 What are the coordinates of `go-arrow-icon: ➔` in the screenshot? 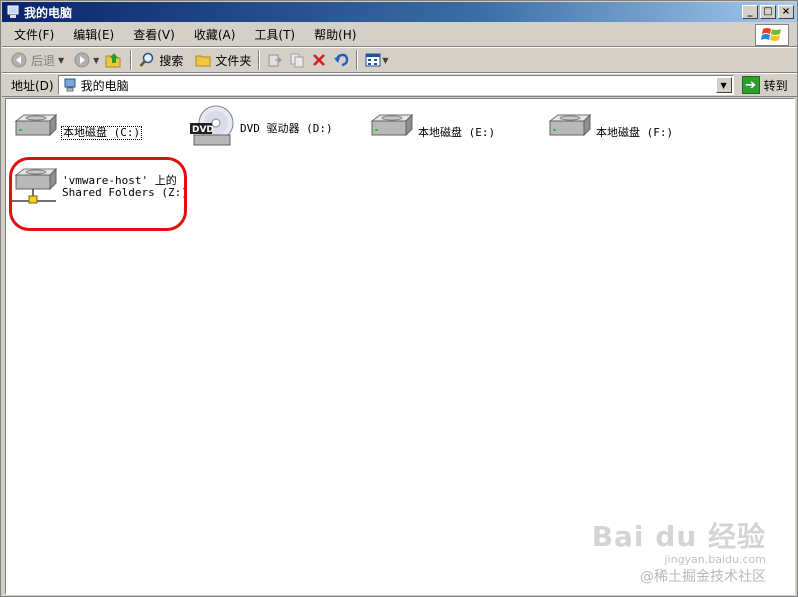 It's located at (750, 85).